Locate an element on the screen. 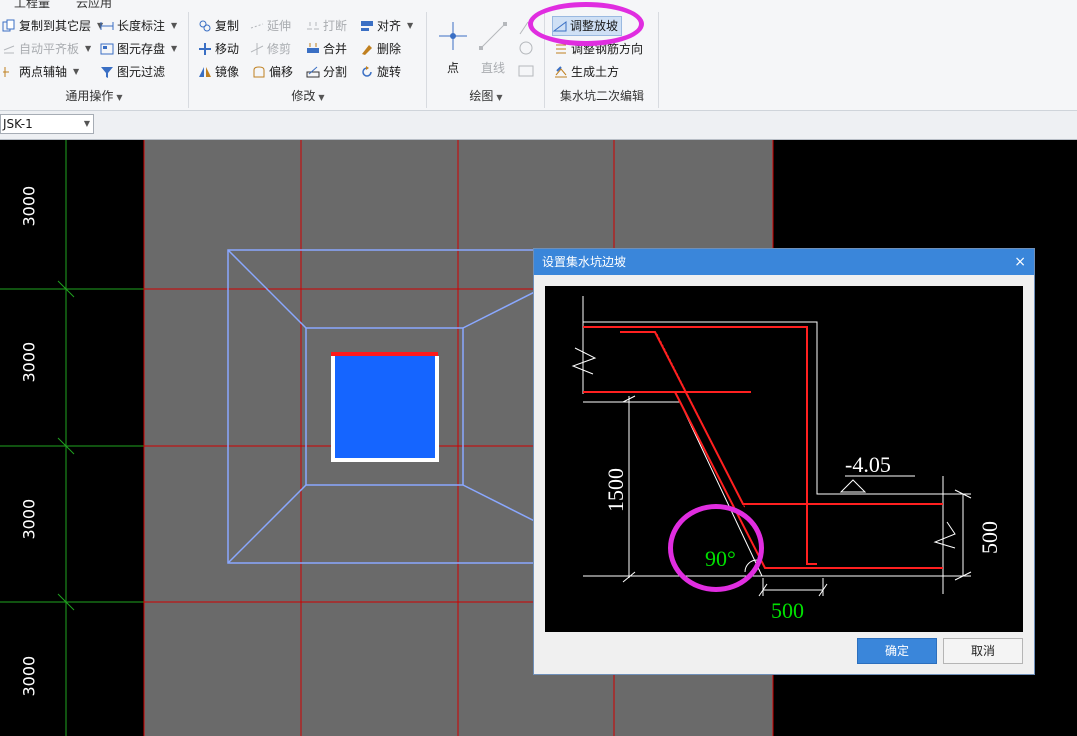  element-selector-dropdown: JSK-1 ▼ is located at coordinates (47, 124).